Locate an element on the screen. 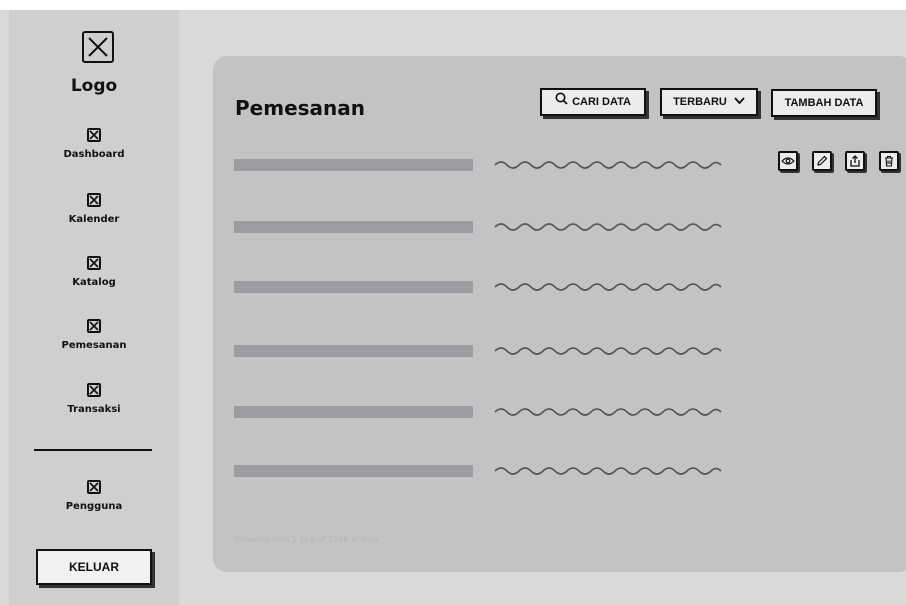 The image size is (906, 605). sidebar-item-label: Dashboard is located at coordinates (94, 154).